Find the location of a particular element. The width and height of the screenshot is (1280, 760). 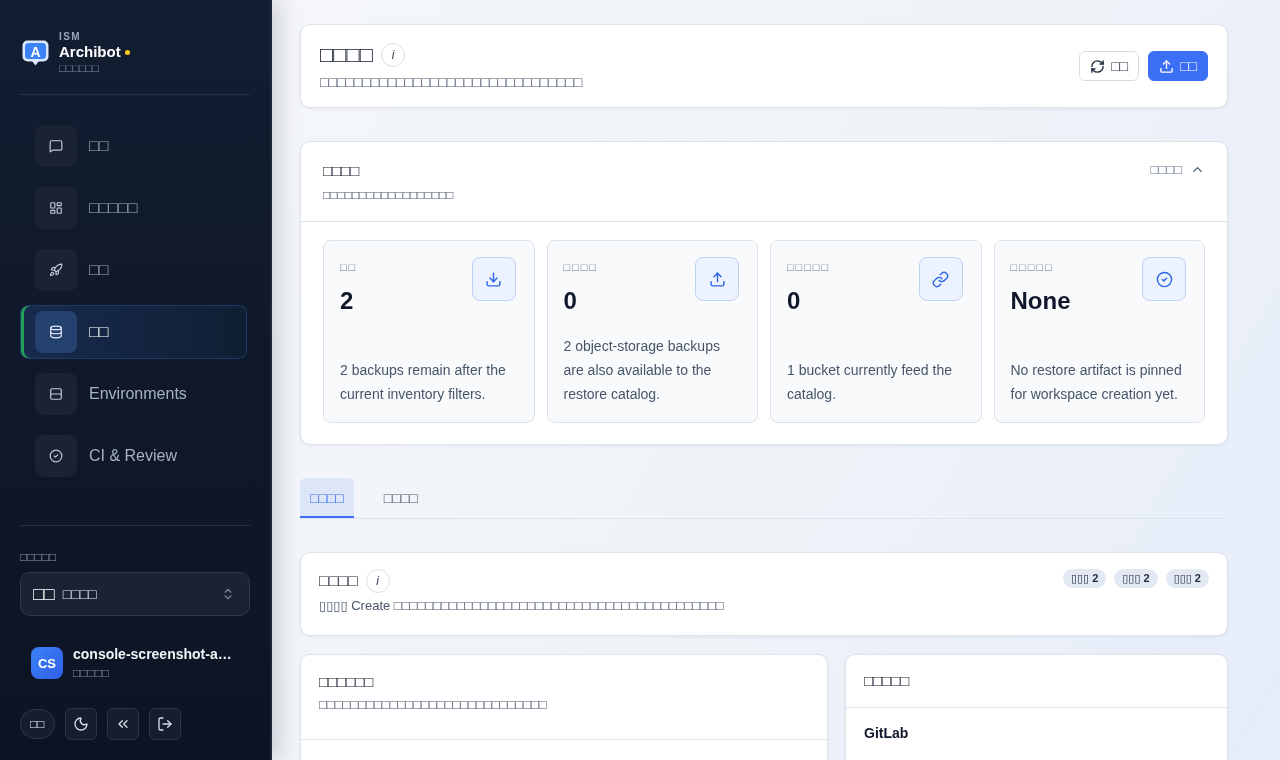

chat-icon is located at coordinates (56, 146).